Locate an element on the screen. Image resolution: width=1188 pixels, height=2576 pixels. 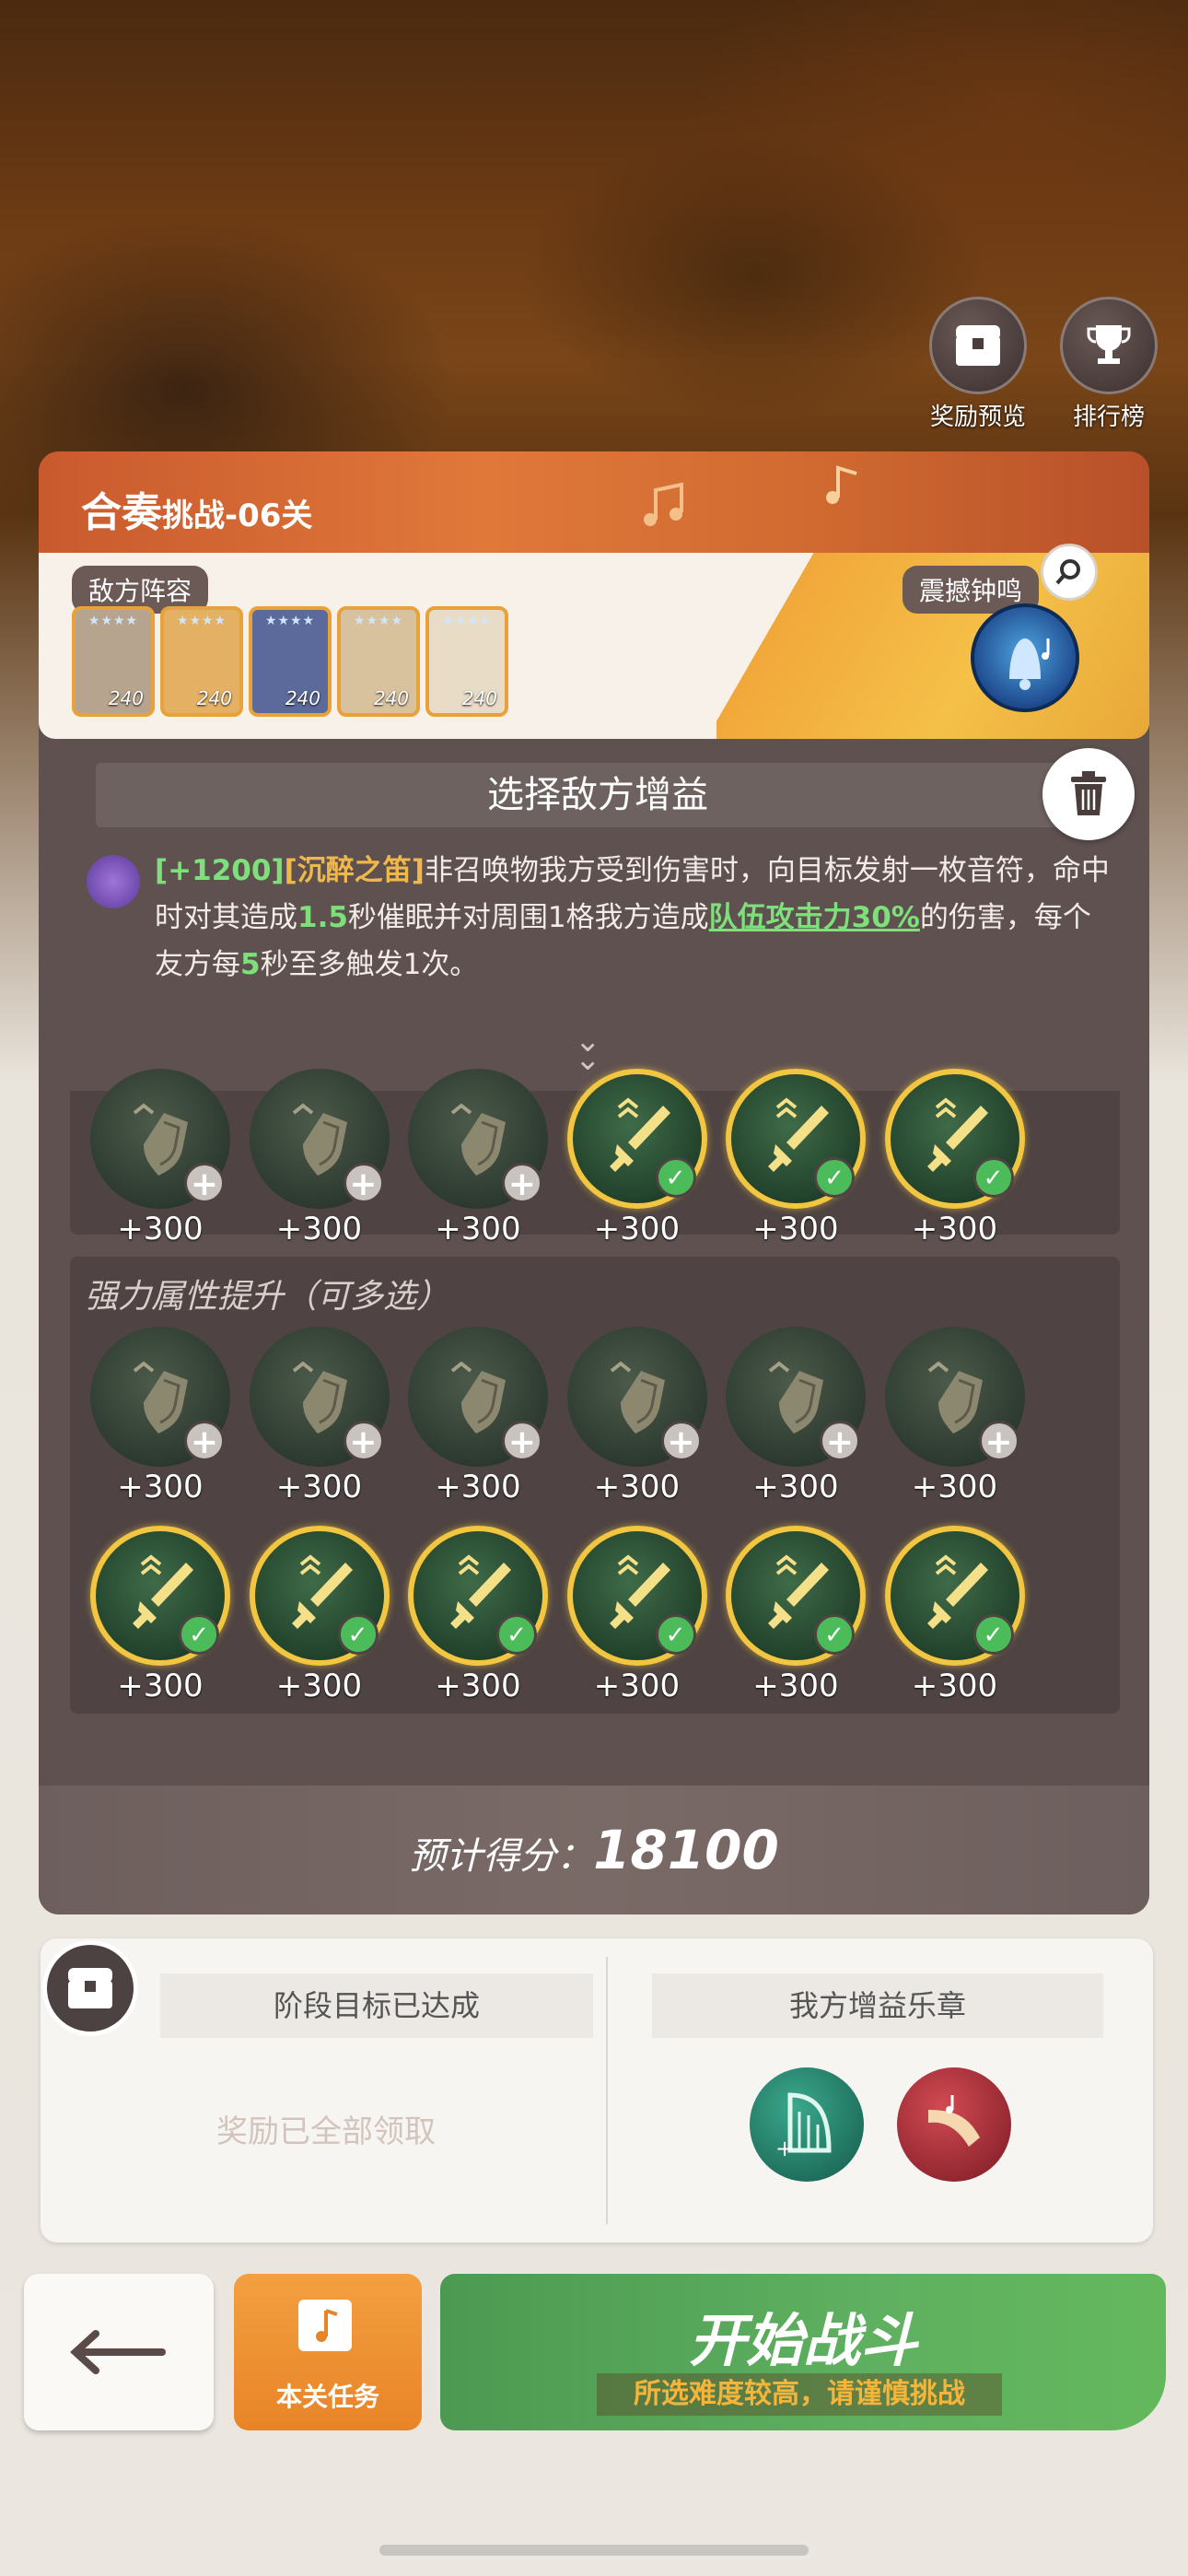
enemy-hero-3: ★★★★ 240 is located at coordinates (290, 661).